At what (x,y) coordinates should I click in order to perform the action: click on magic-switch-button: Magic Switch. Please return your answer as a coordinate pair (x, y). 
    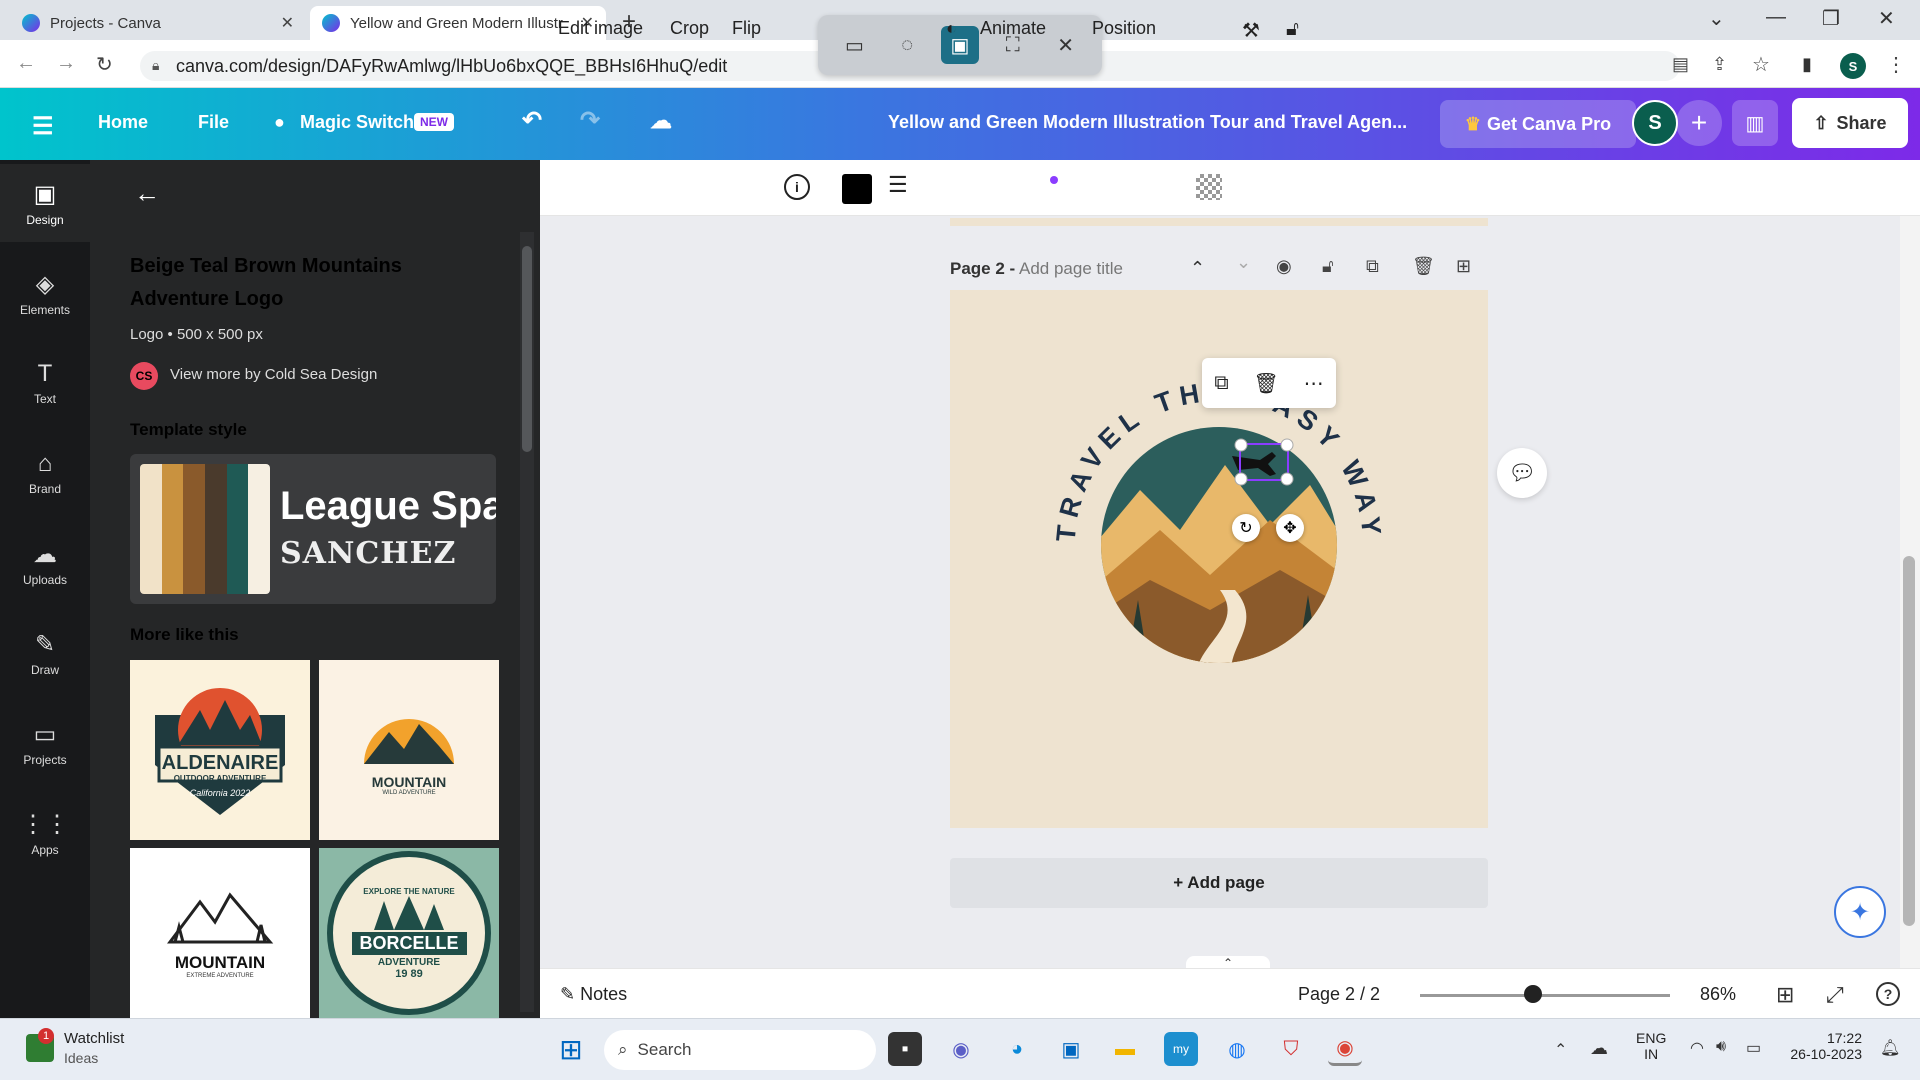
    Looking at the image, I should click on (357, 122).